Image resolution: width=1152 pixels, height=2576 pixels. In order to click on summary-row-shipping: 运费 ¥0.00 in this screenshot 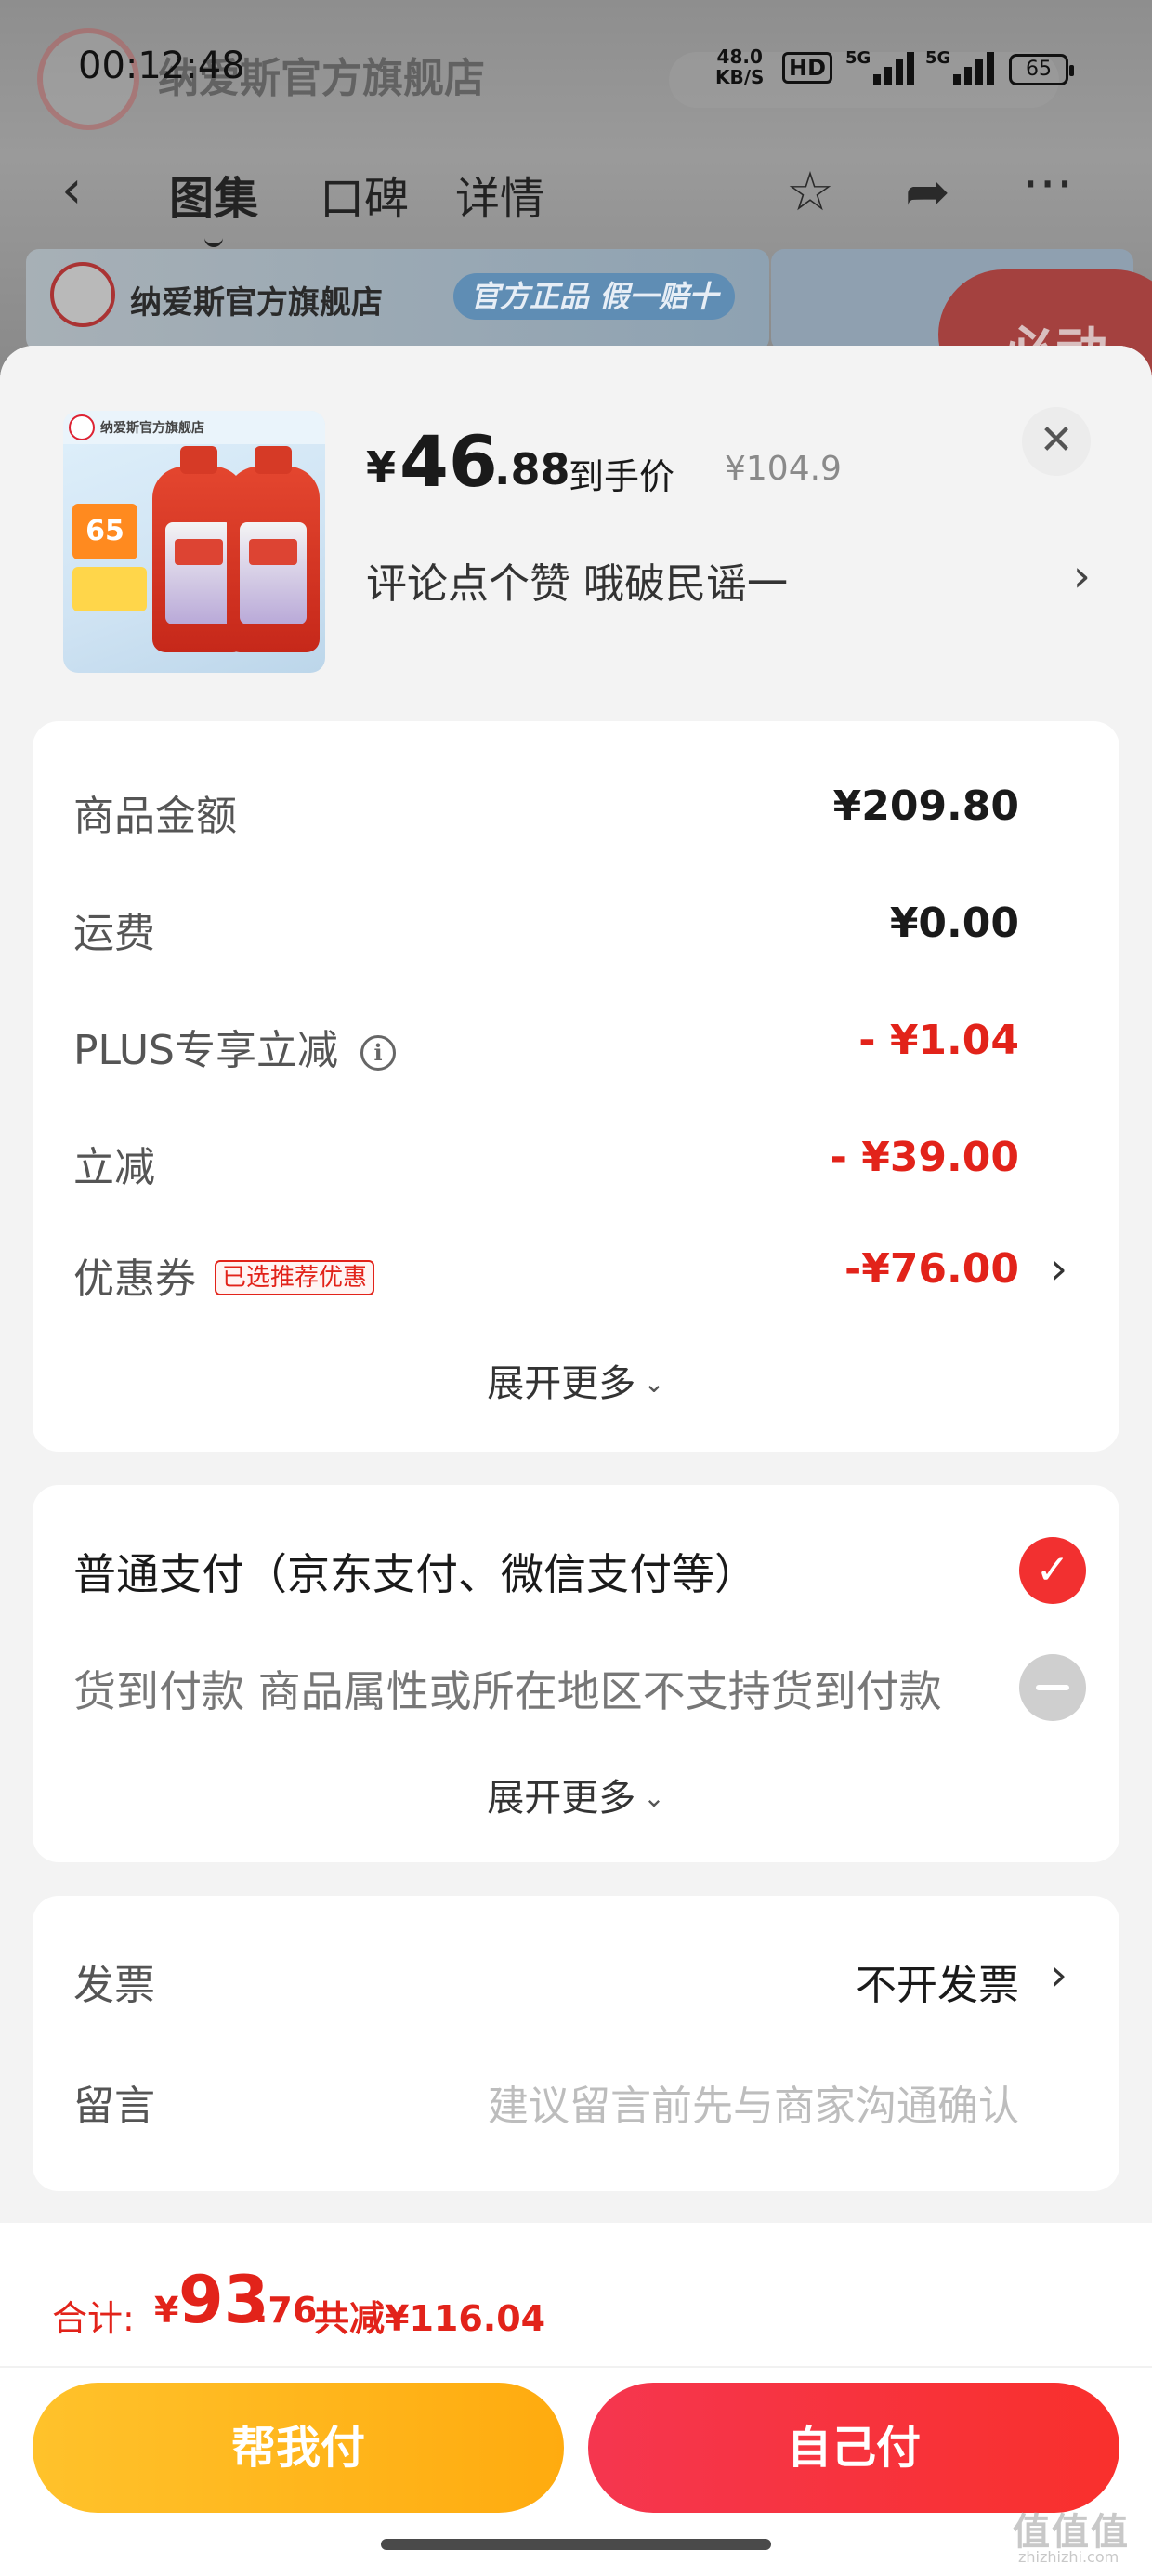, I will do `click(546, 928)`.